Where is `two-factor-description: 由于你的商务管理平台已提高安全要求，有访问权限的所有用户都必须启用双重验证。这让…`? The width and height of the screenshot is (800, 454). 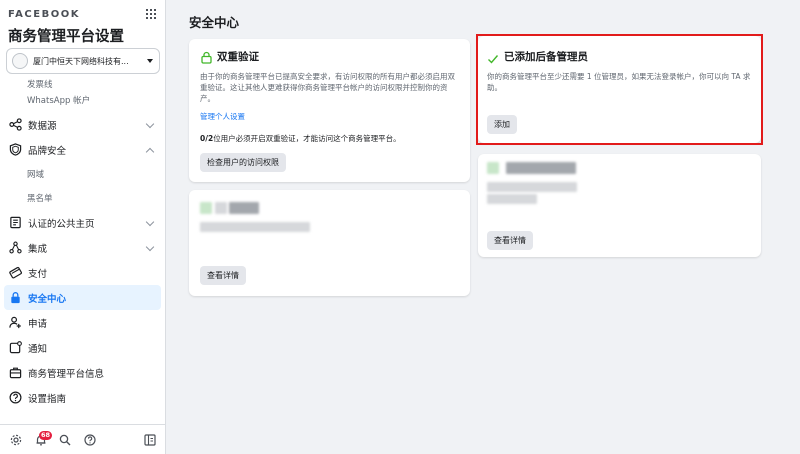
two-factor-description: 由于你的商务管理平台已提高安全要求，有访问权限的所有用户都必须启用双重验证。这让… is located at coordinates (327, 87).